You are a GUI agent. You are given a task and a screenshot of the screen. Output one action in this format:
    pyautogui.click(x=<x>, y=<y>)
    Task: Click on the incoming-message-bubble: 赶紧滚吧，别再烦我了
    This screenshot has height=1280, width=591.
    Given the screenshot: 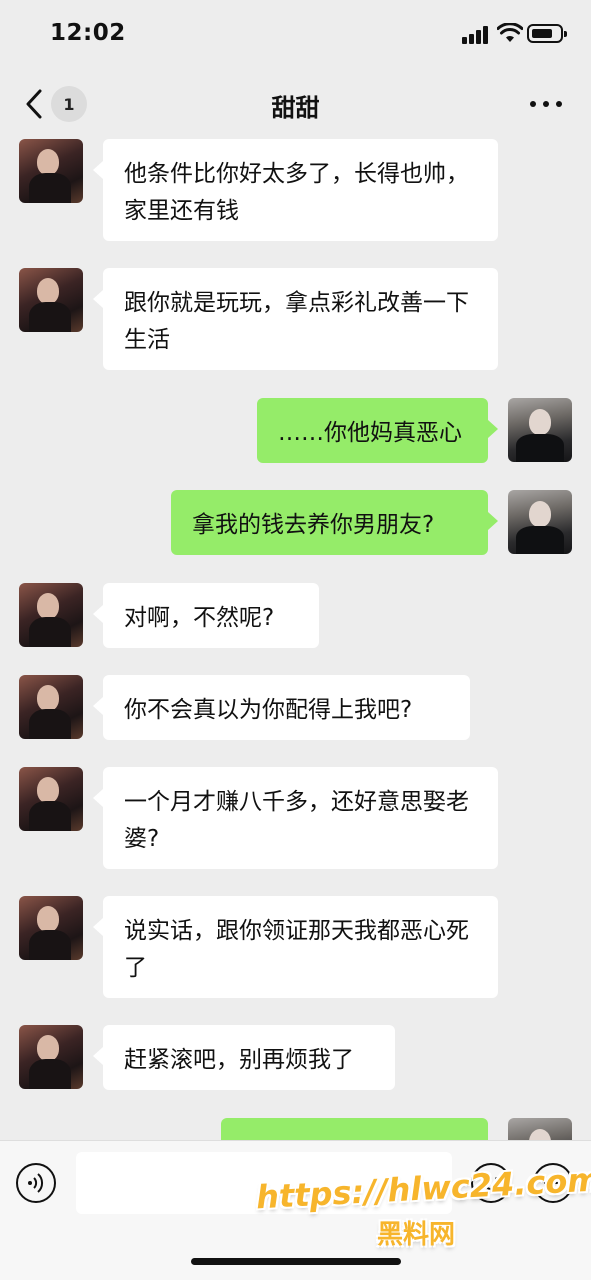 What is the action you would take?
    pyautogui.click(x=244, y=1057)
    